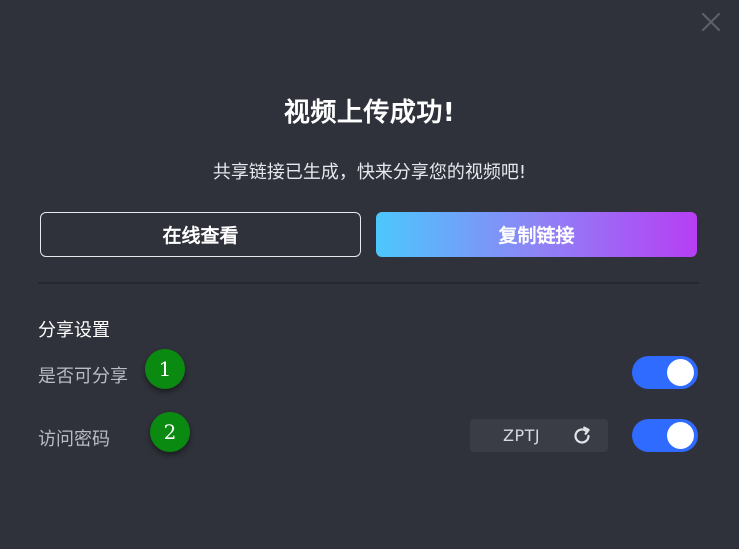  Describe the element at coordinates (665, 372) in the screenshot. I see `shareable-toggle` at that location.